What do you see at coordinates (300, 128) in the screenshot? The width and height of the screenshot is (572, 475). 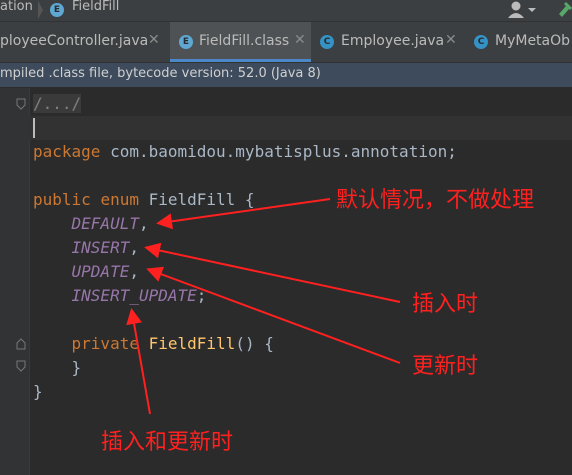 I see `current-line-highlight` at bounding box center [300, 128].